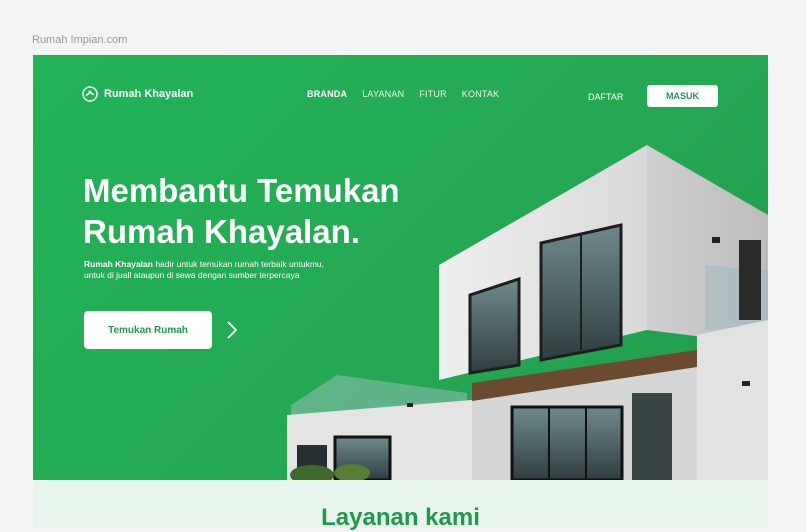  What do you see at coordinates (383, 94) in the screenshot?
I see `nav-item-layanan: LAYANAN` at bounding box center [383, 94].